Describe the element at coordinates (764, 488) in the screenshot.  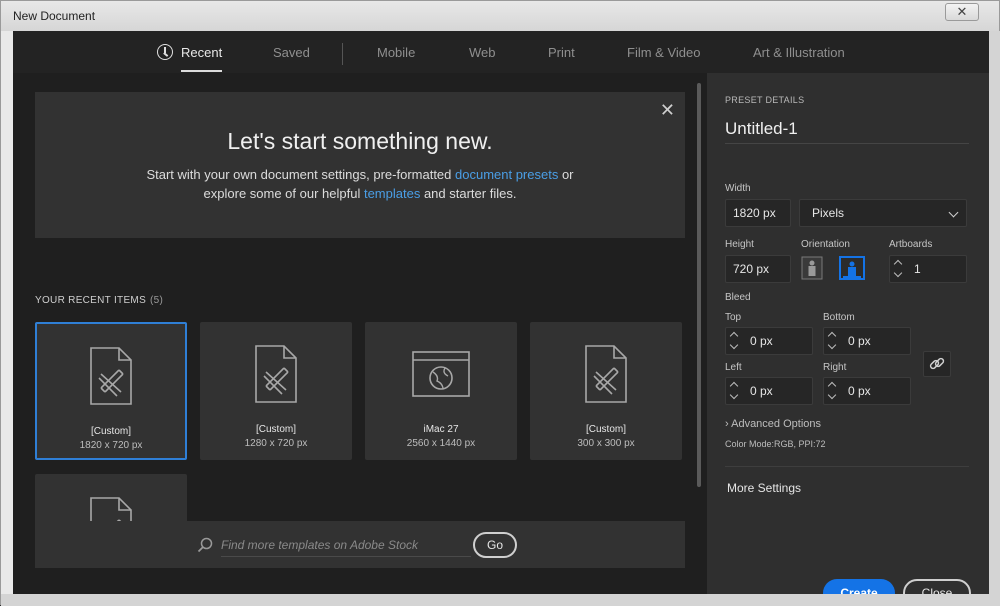
I see `more-settings-link: More Settings` at that location.